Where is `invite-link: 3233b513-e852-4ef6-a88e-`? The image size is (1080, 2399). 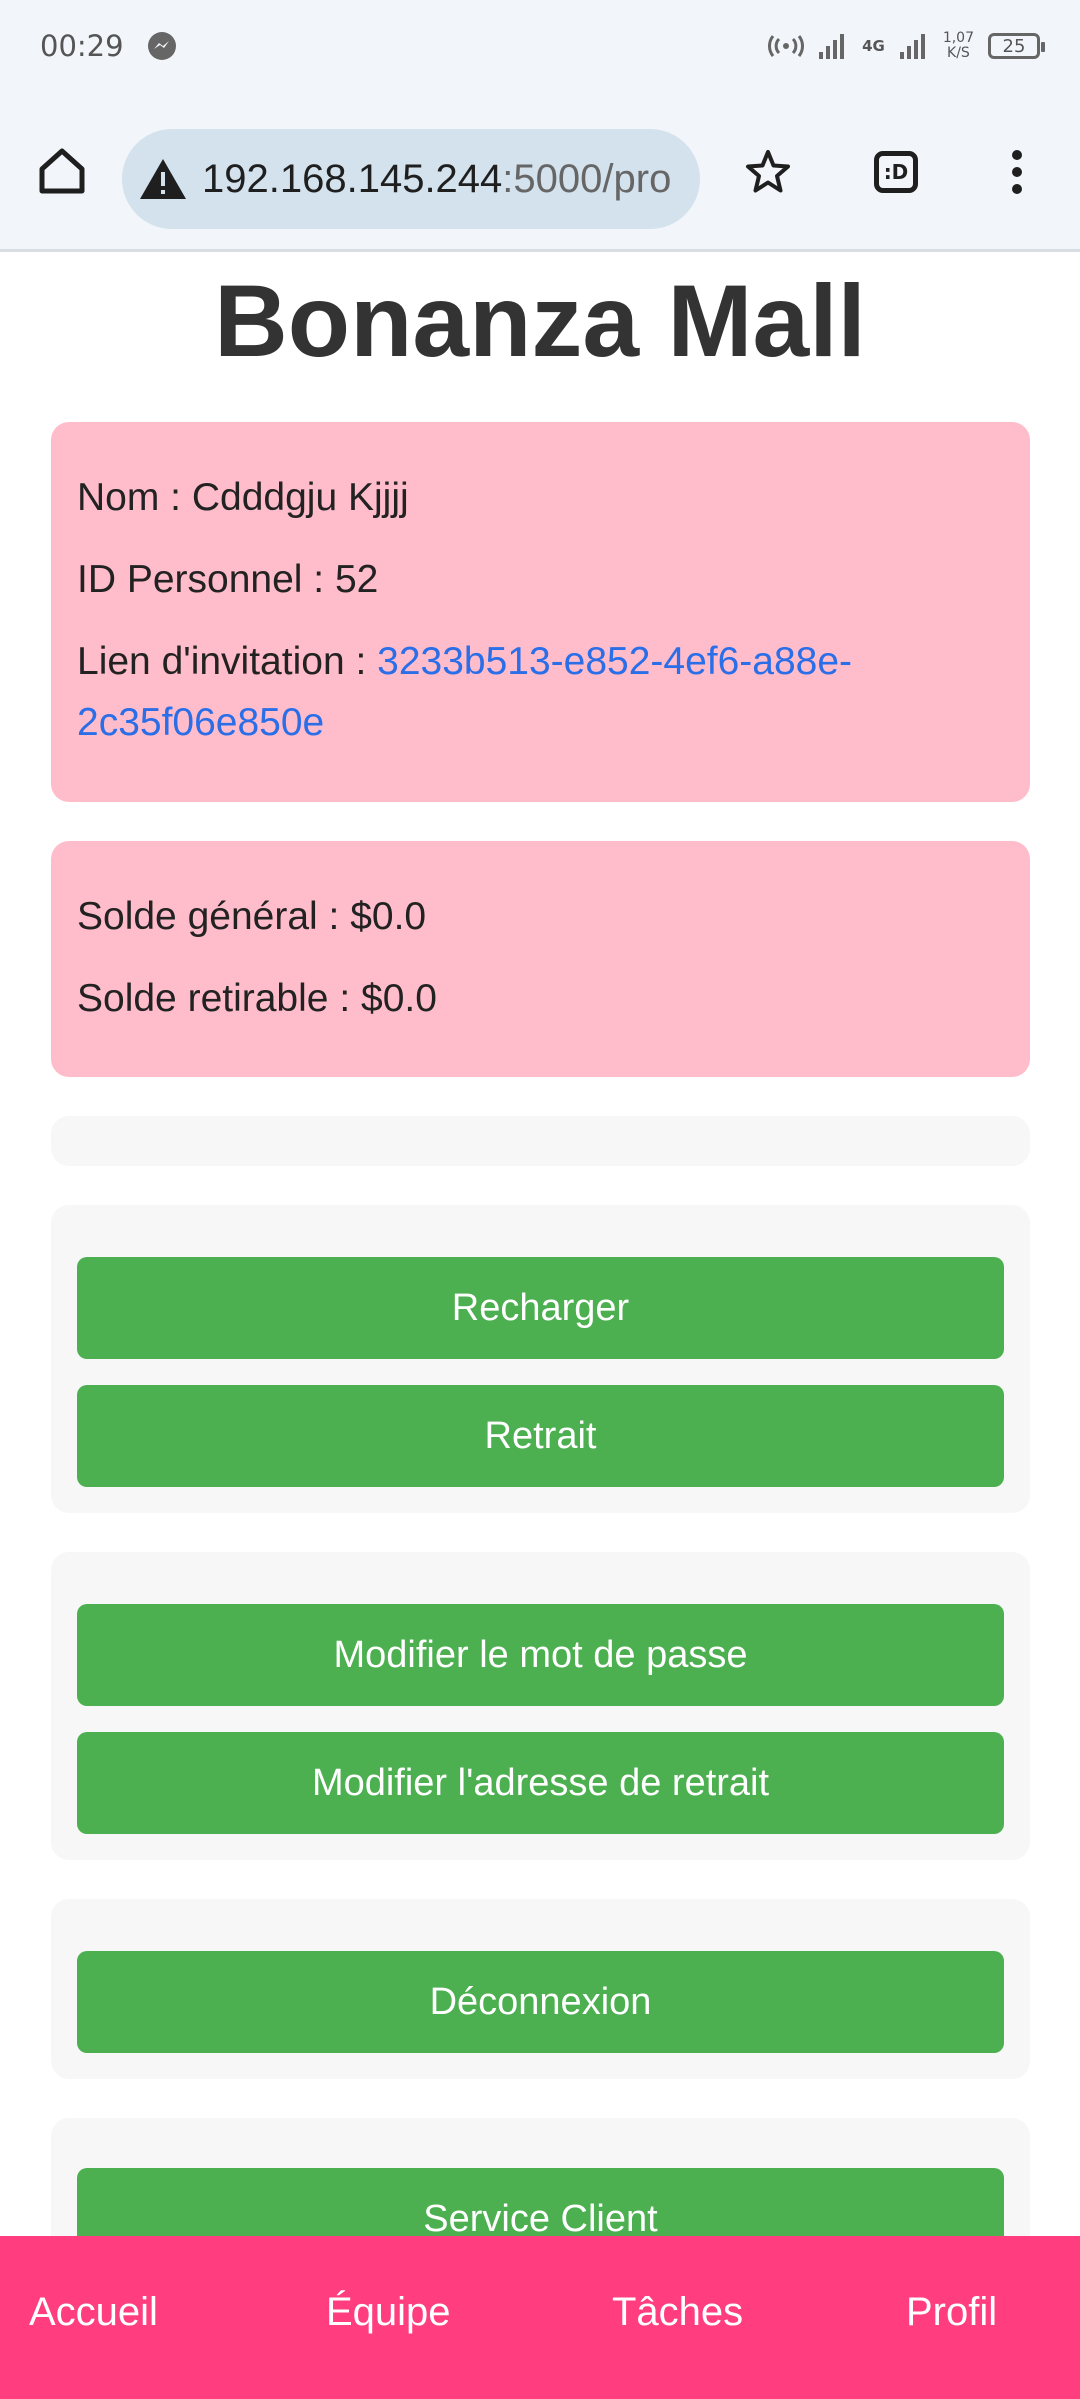
invite-link: 3233b513-e852-4ef6-a88e- is located at coordinates (614, 661).